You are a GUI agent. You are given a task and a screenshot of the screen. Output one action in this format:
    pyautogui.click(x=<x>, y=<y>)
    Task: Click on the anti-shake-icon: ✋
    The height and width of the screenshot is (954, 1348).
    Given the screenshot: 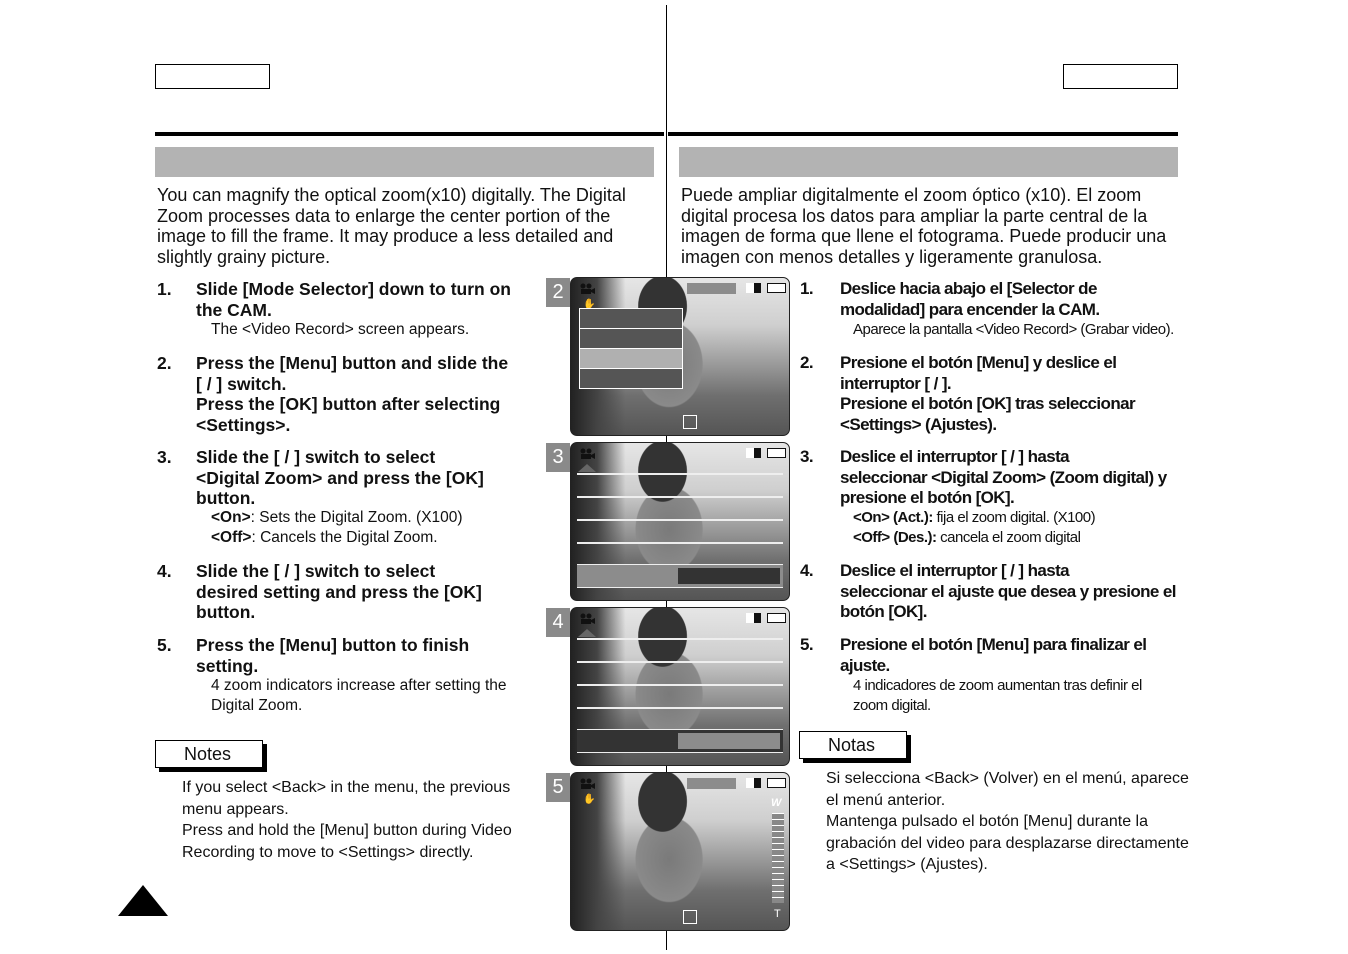 What is the action you would take?
    pyautogui.click(x=589, y=799)
    